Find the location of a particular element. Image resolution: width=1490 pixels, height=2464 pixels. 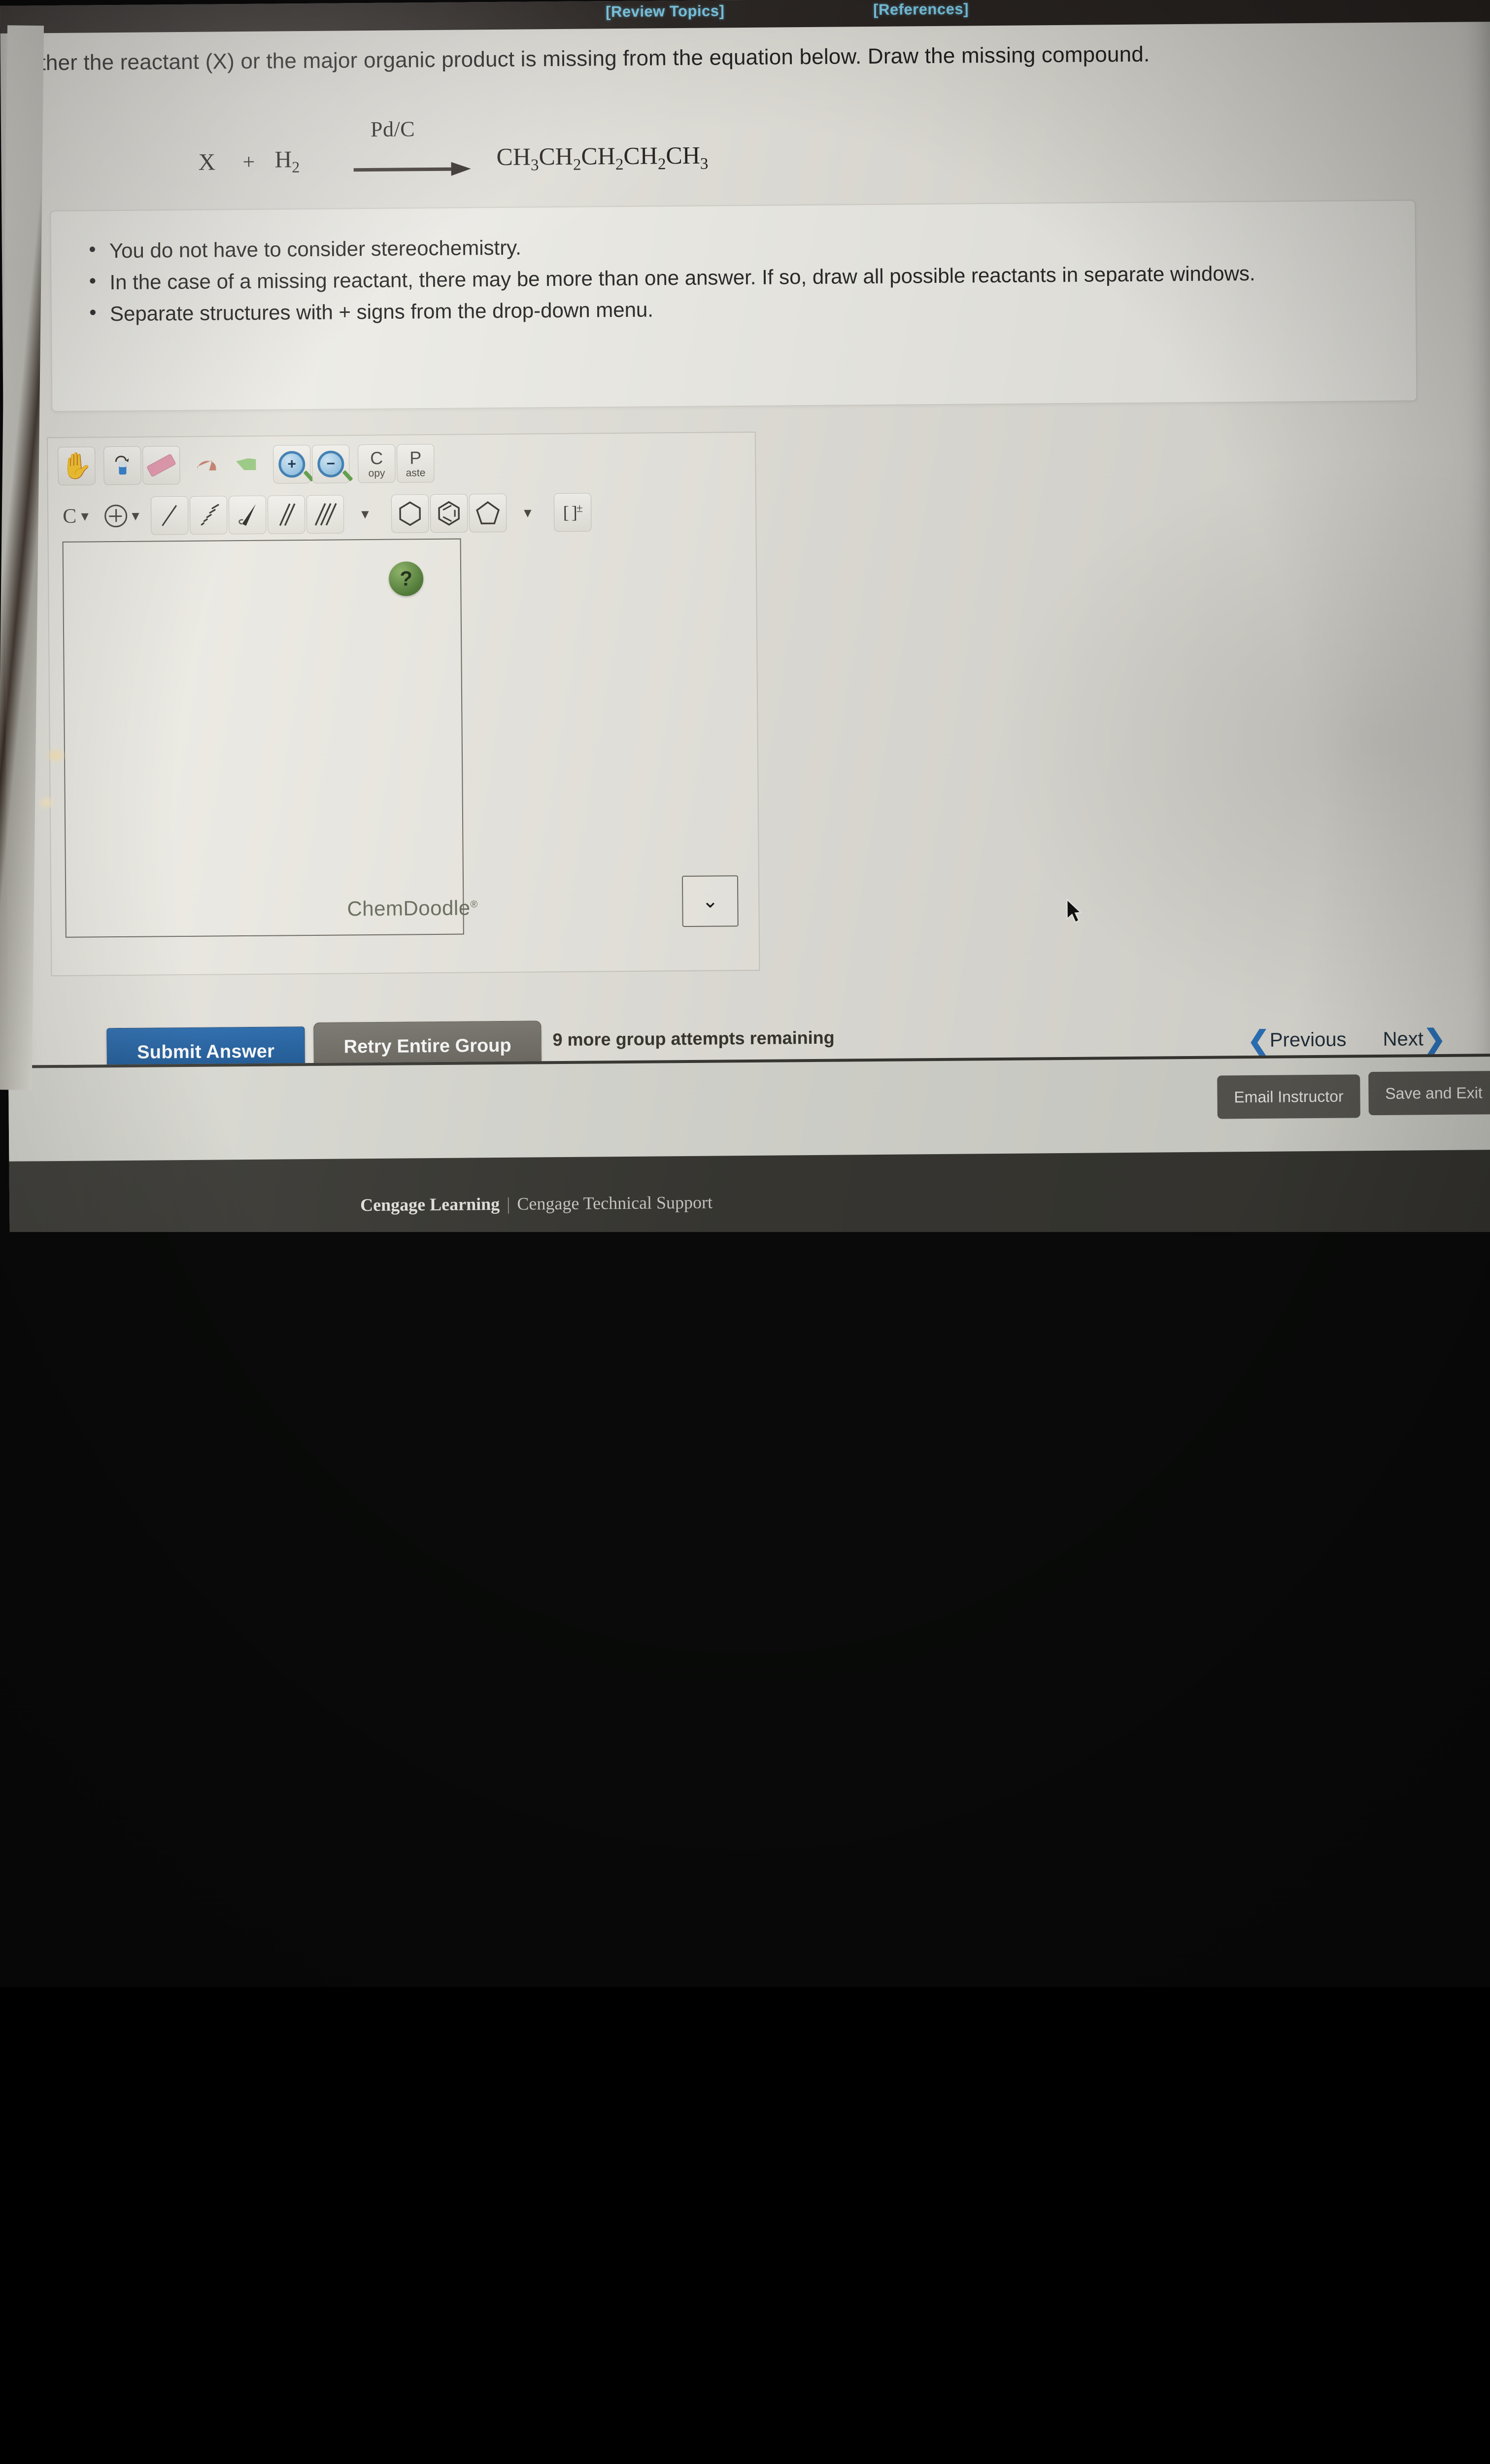

email-instructor-button: Email Instructor is located at coordinates (1288, 1096).